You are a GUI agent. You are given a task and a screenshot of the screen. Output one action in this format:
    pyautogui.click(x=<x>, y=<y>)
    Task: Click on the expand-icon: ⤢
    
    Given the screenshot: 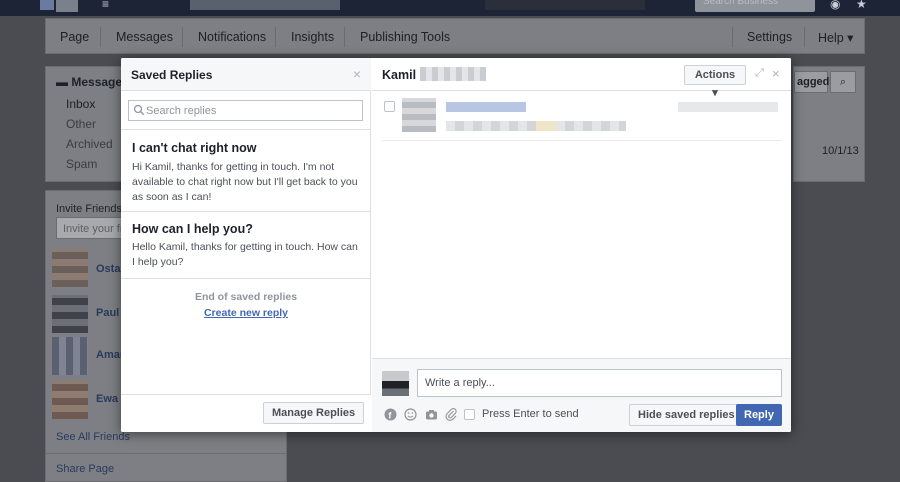 What is the action you would take?
    pyautogui.click(x=759, y=73)
    